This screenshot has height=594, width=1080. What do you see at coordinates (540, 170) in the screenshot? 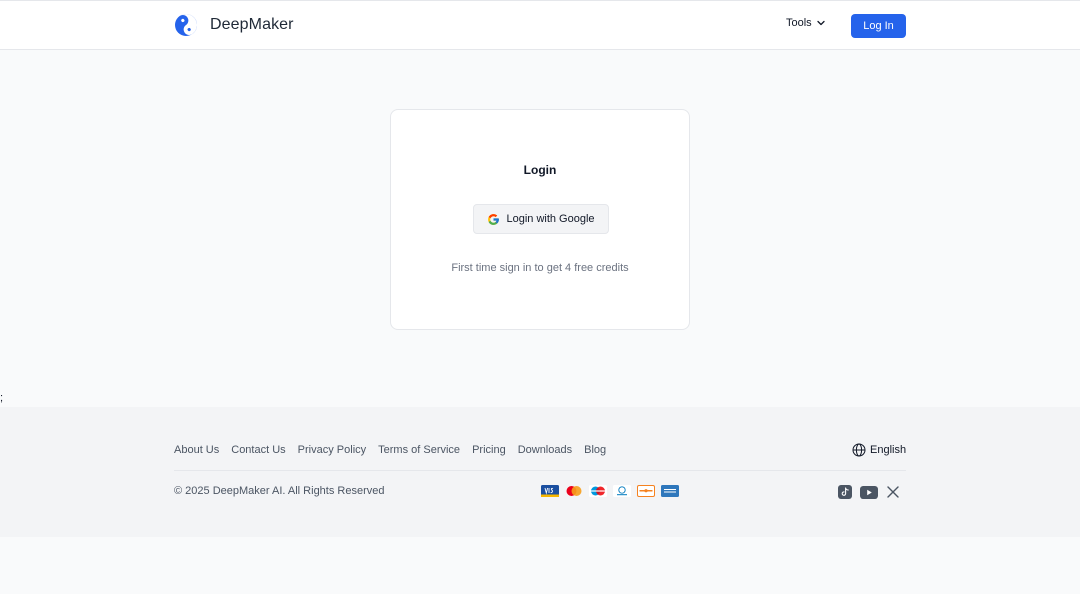
I see `login-title: Login` at bounding box center [540, 170].